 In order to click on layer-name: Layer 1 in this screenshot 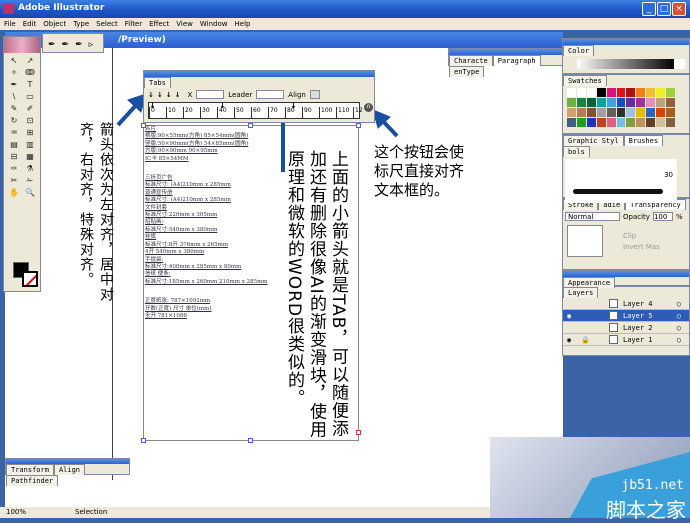, I will do `click(638, 339)`.